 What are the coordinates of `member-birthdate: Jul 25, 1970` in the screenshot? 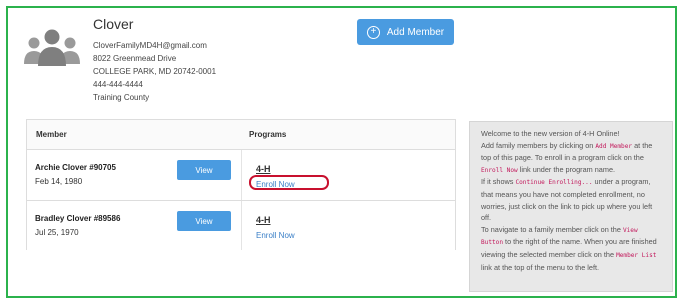 It's located at (57, 232).